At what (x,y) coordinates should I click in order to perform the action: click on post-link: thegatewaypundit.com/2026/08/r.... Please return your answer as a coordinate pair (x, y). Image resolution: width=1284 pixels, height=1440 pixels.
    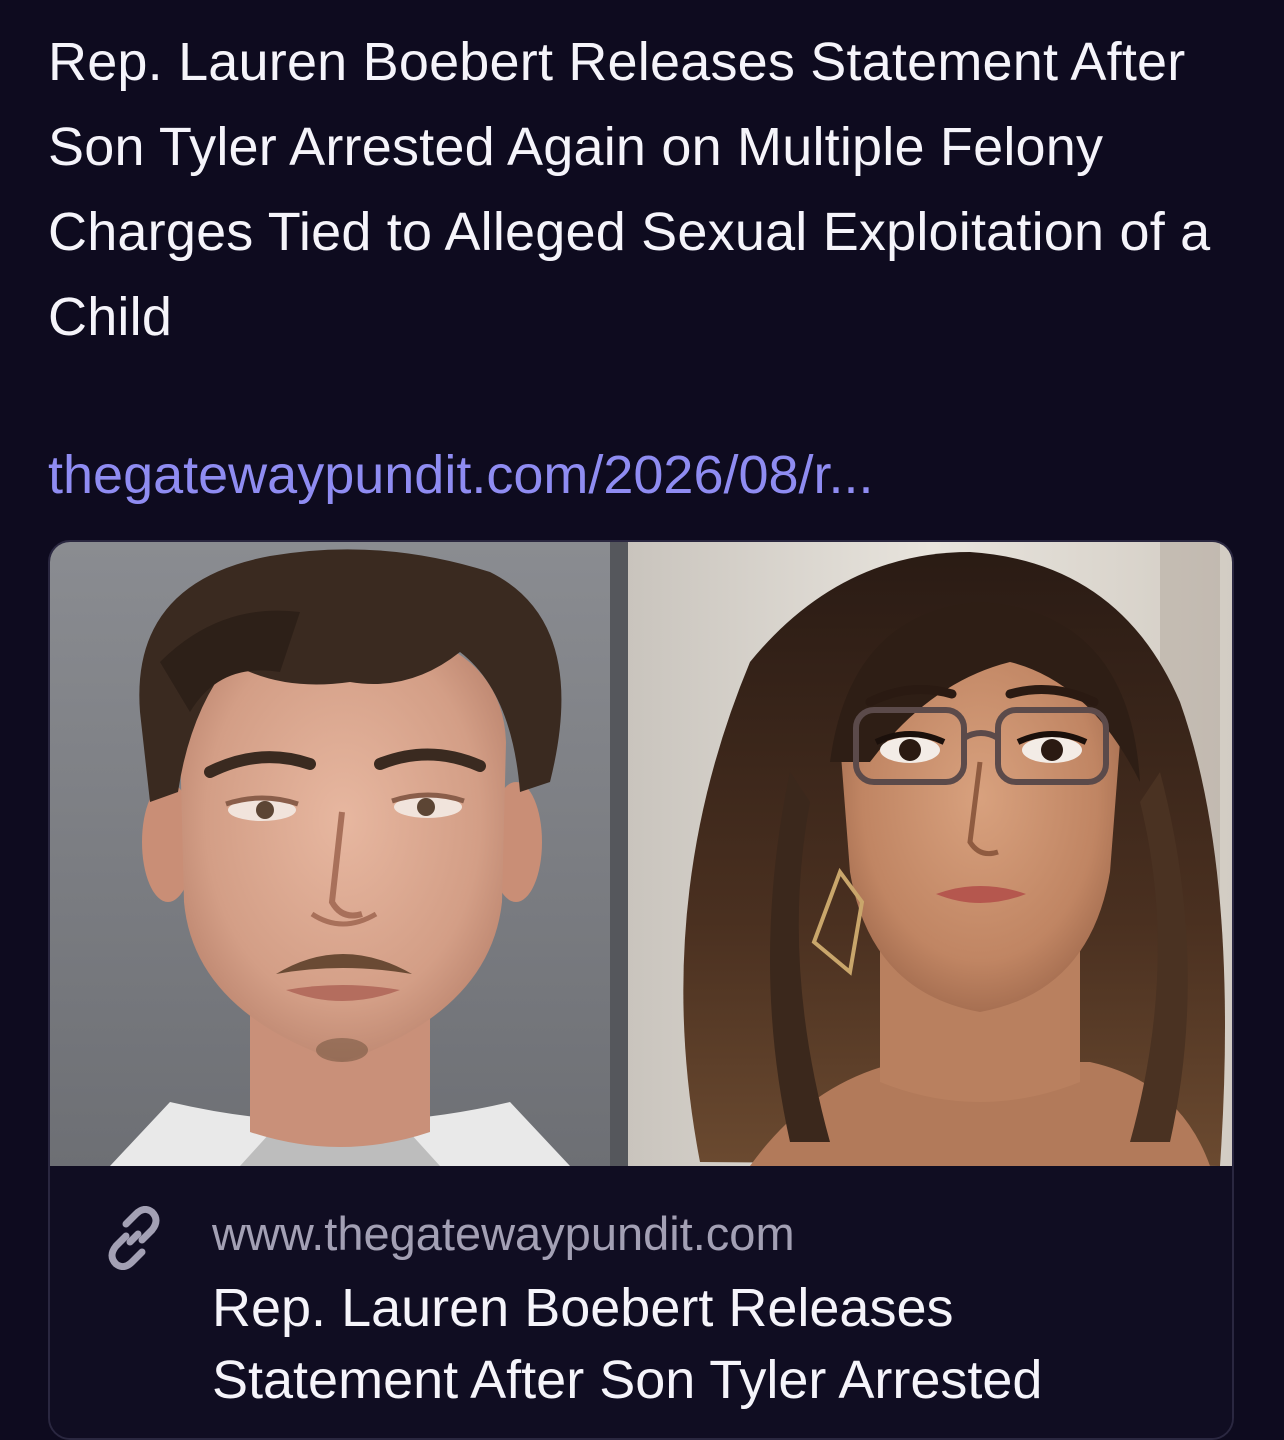
    Looking at the image, I should click on (461, 475).